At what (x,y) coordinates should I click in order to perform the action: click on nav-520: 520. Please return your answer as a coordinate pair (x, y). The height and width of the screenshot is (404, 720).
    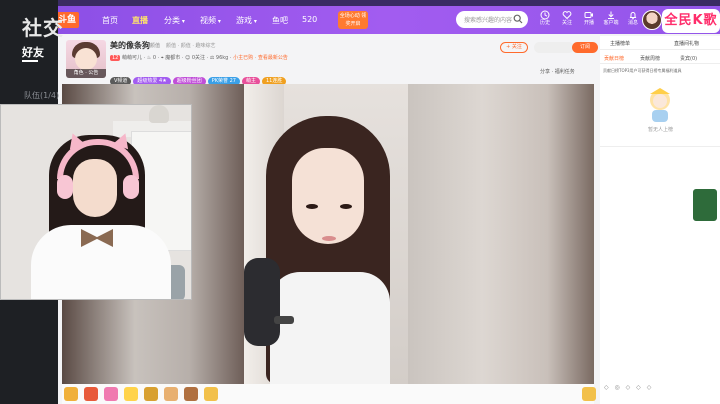
    Looking at the image, I should click on (309, 19).